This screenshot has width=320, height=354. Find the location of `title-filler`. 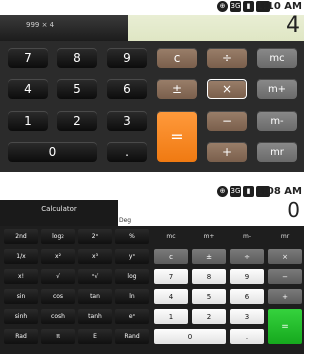

title-filler is located at coordinates (59, 222).